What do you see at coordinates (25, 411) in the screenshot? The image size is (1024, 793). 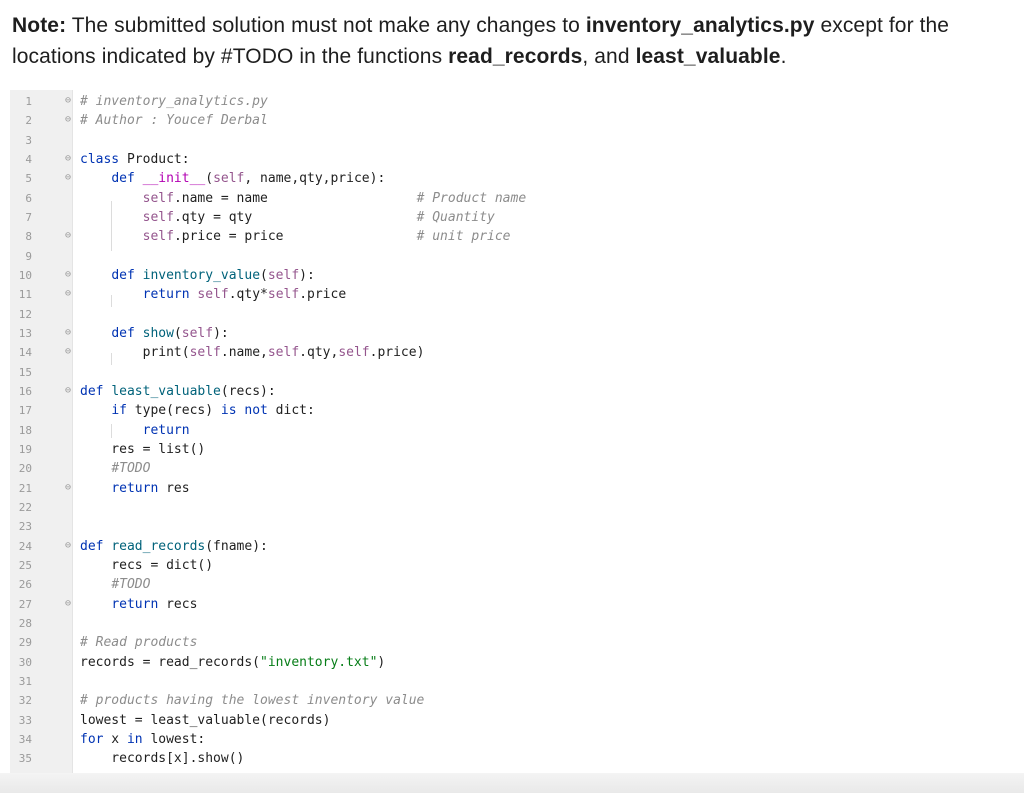 I see `line-number: 17` at bounding box center [25, 411].